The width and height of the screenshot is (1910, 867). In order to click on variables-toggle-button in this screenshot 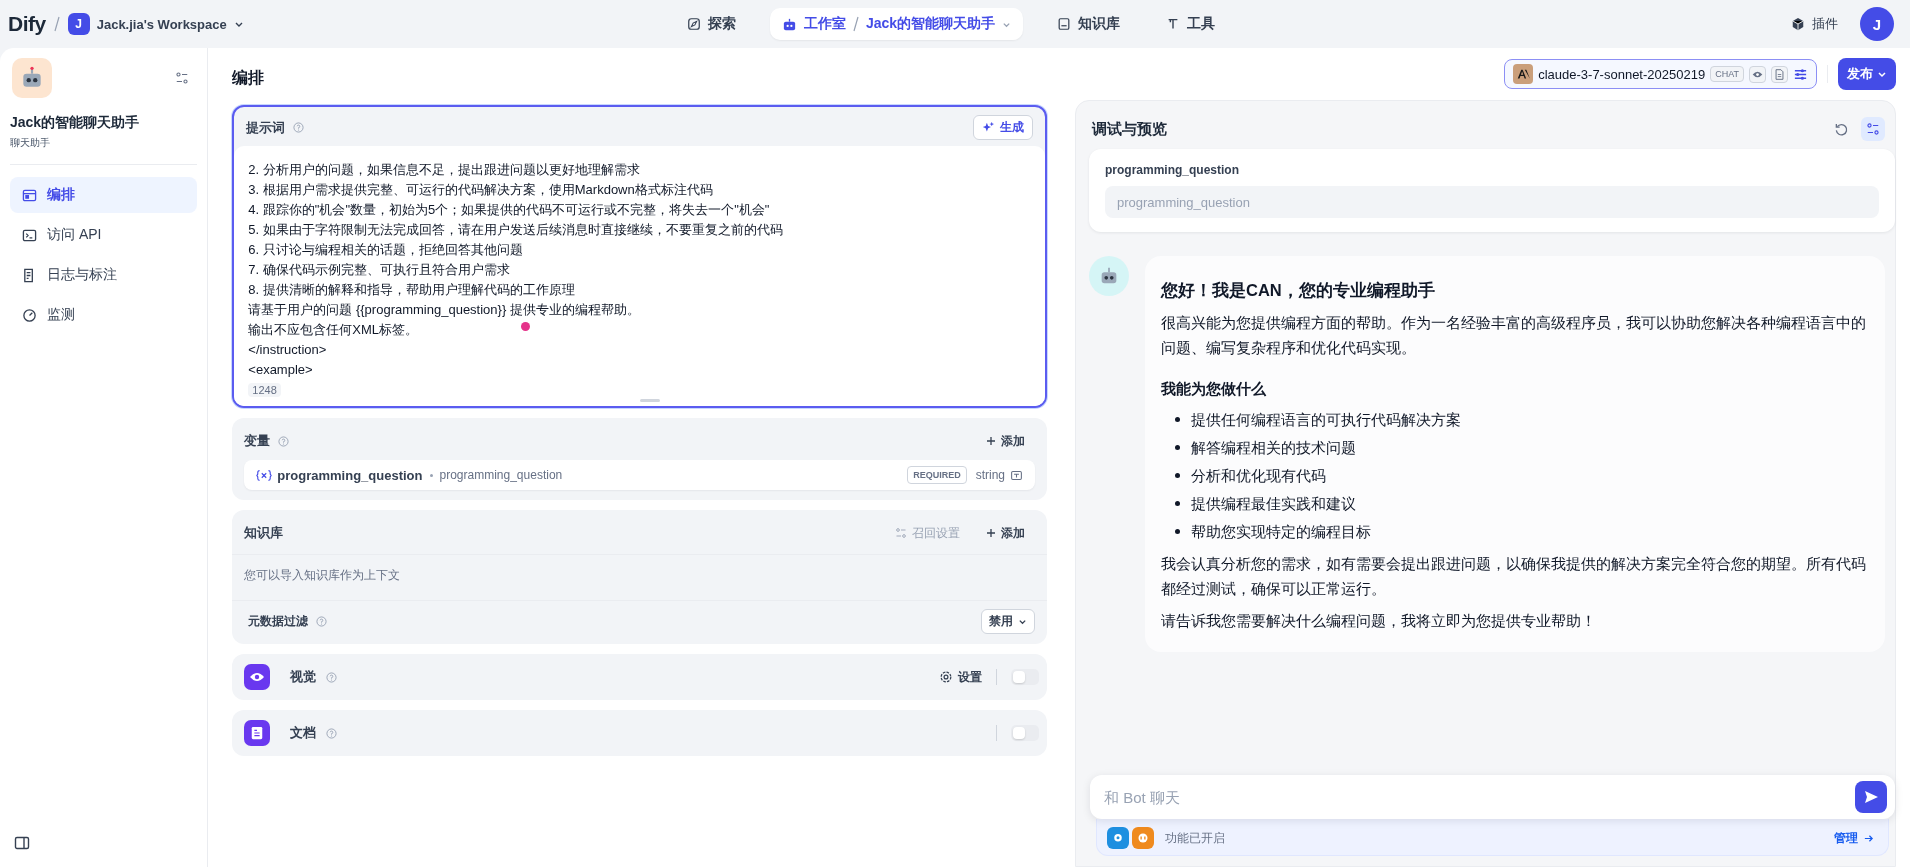, I will do `click(1873, 129)`.